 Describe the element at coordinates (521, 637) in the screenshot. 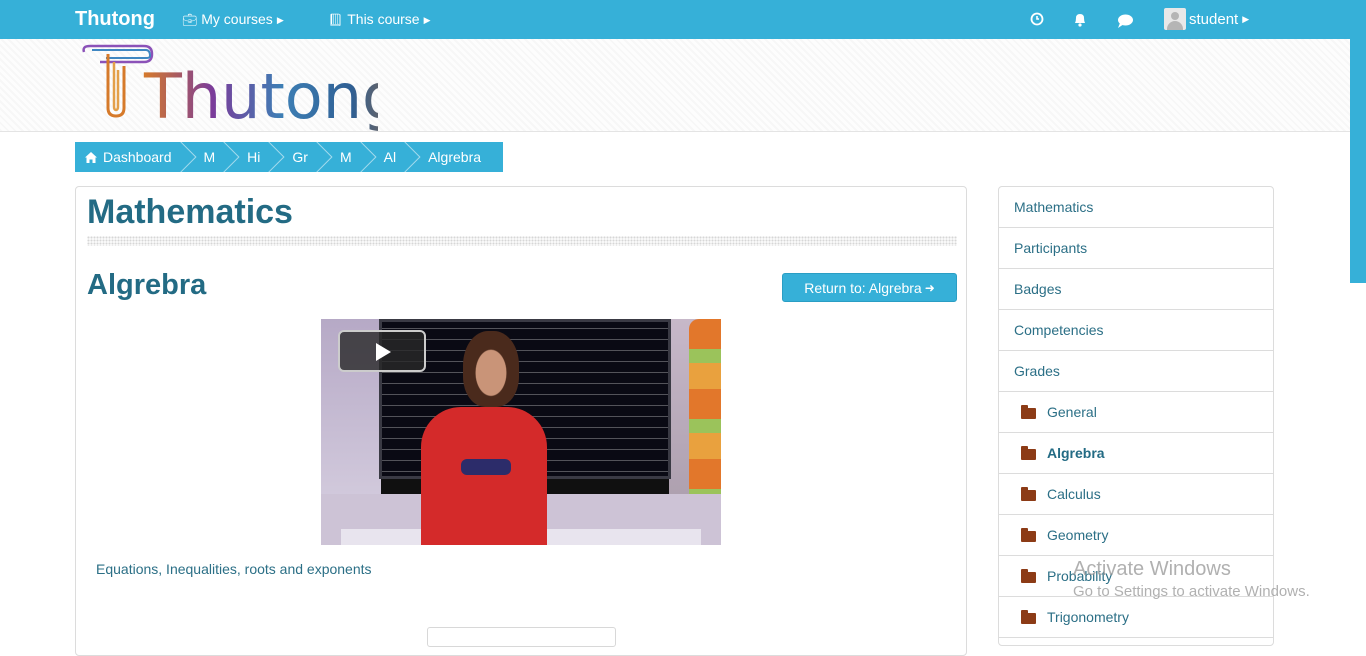

I see `content-box` at that location.